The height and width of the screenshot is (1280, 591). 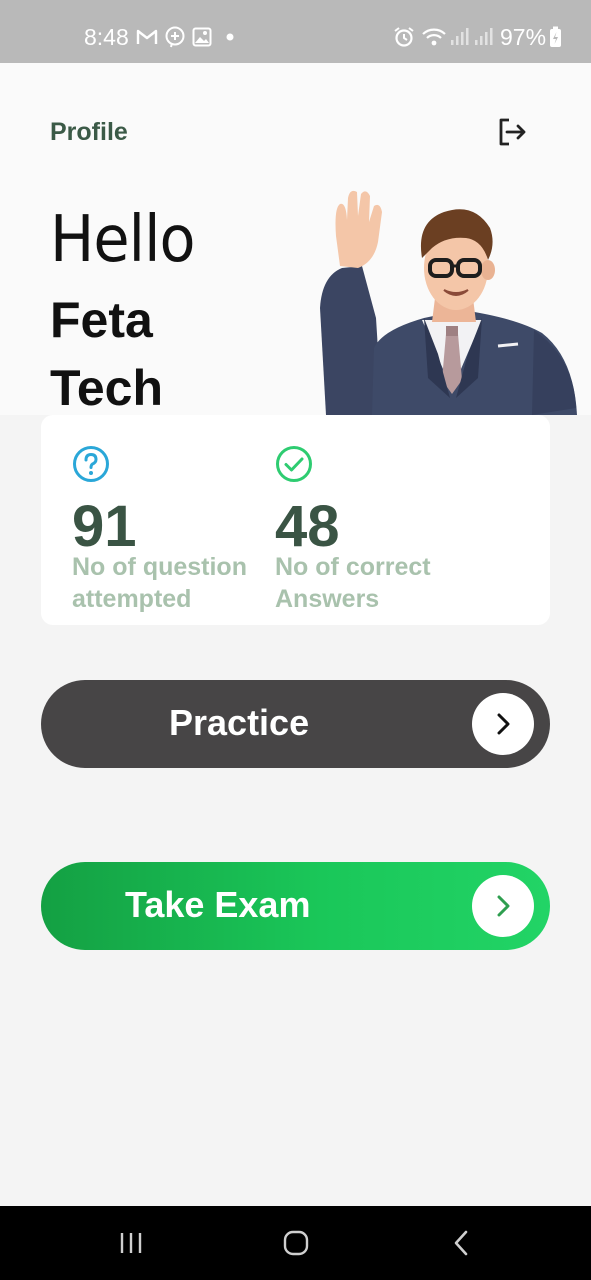 I want to click on take-exam-button-label: Take Exam, so click(x=218, y=904).